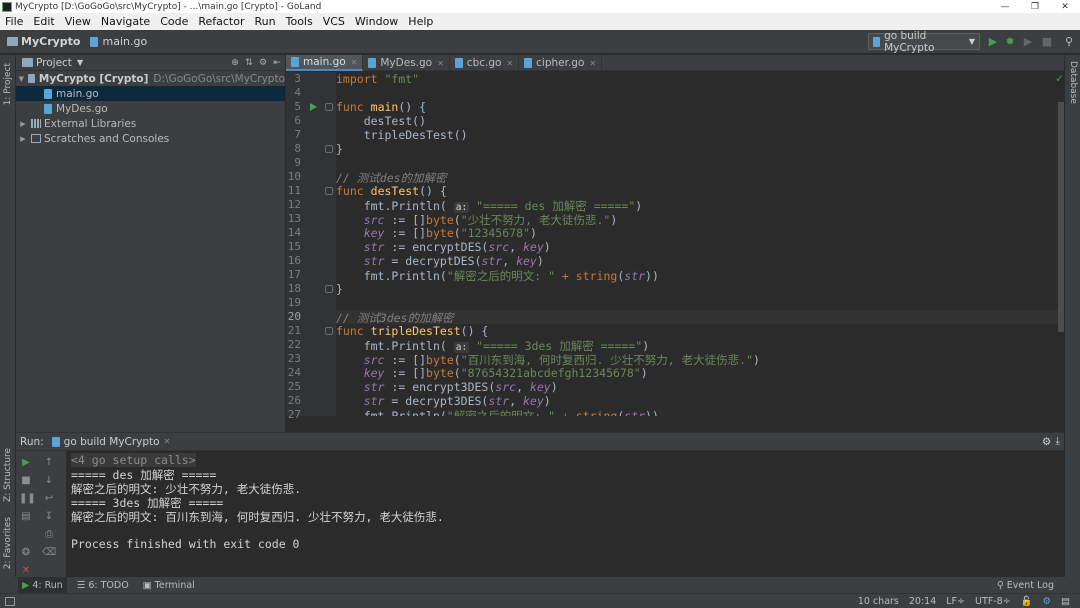 This screenshot has width=1080, height=608. What do you see at coordinates (325, 63) in the screenshot?
I see `tab-main-go: main.go ✕` at bounding box center [325, 63].